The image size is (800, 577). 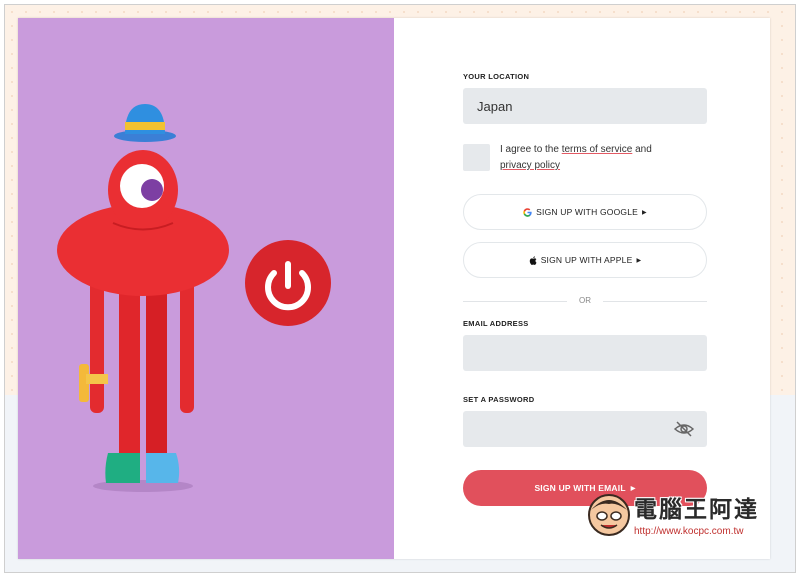 I want to click on hide-password-icon, so click(x=684, y=429).